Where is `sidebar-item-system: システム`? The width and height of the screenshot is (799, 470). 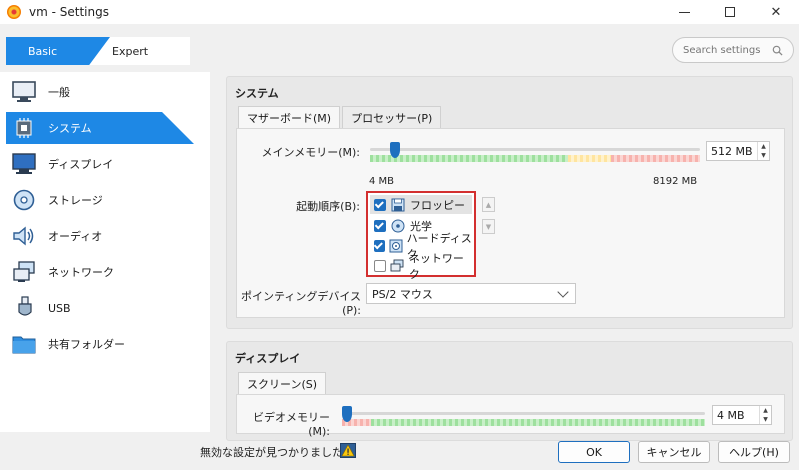
sidebar-item-system: システム is located at coordinates (105, 128).